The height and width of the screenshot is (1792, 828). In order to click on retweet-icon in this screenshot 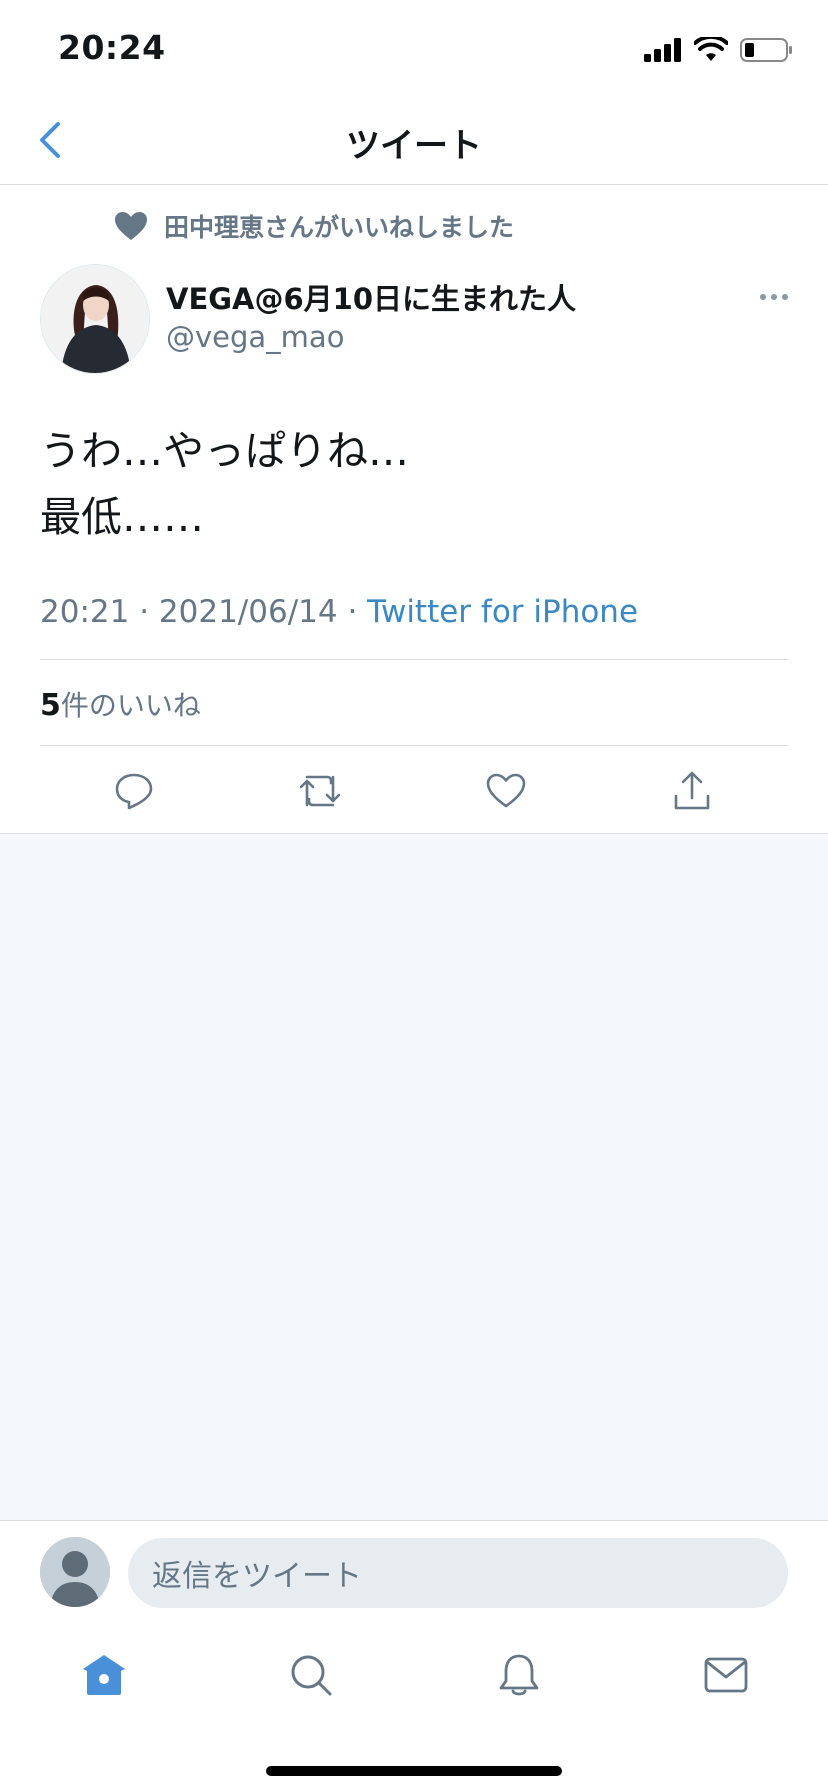, I will do `click(320, 791)`.